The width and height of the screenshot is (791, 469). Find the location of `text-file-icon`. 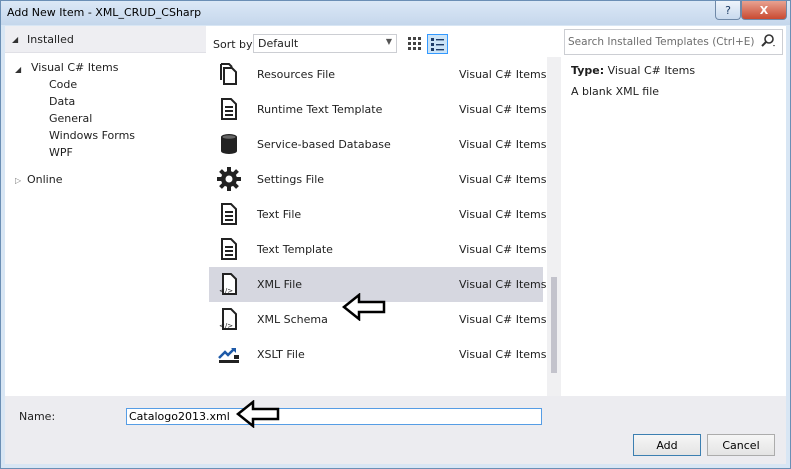

text-file-icon is located at coordinates (229, 214).